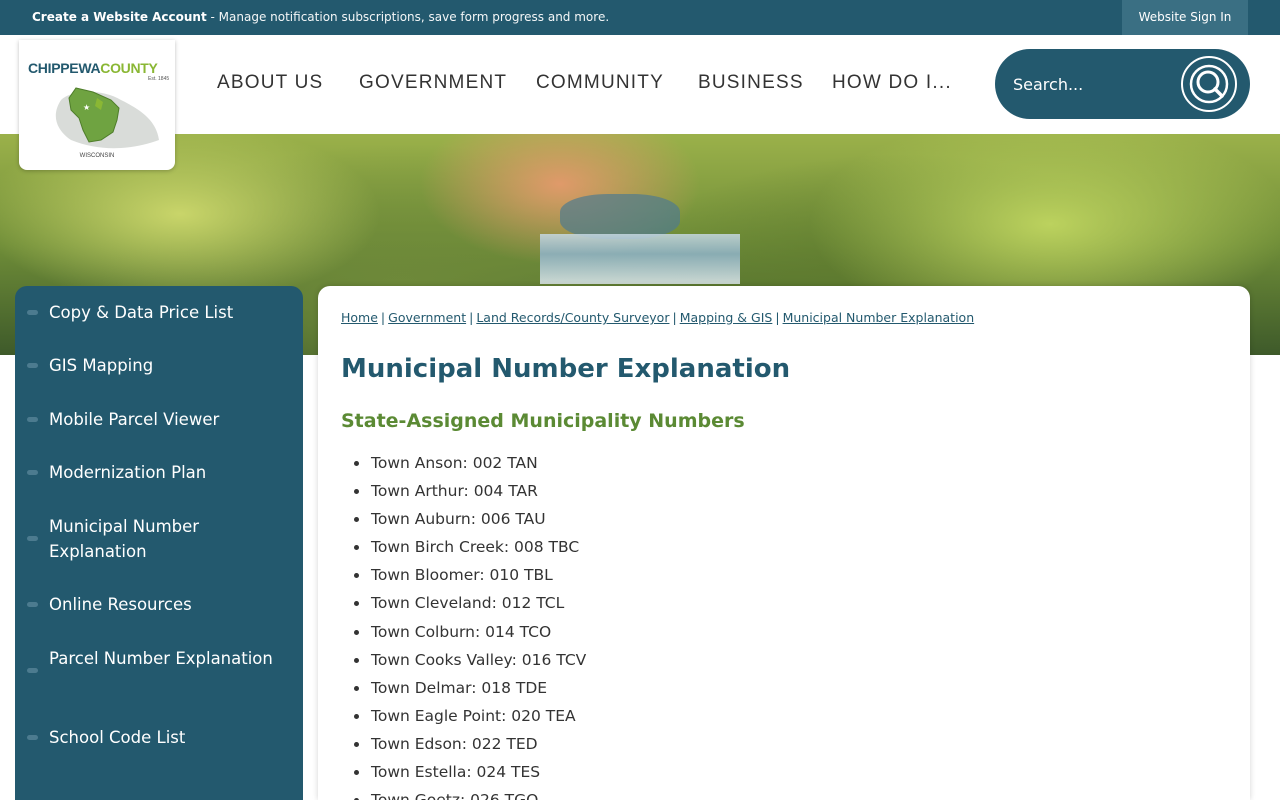 Image resolution: width=1280 pixels, height=800 pixels. Describe the element at coordinates (463, 719) in the screenshot. I see `list-item: Town Eagle Point: 020 TEA` at that location.